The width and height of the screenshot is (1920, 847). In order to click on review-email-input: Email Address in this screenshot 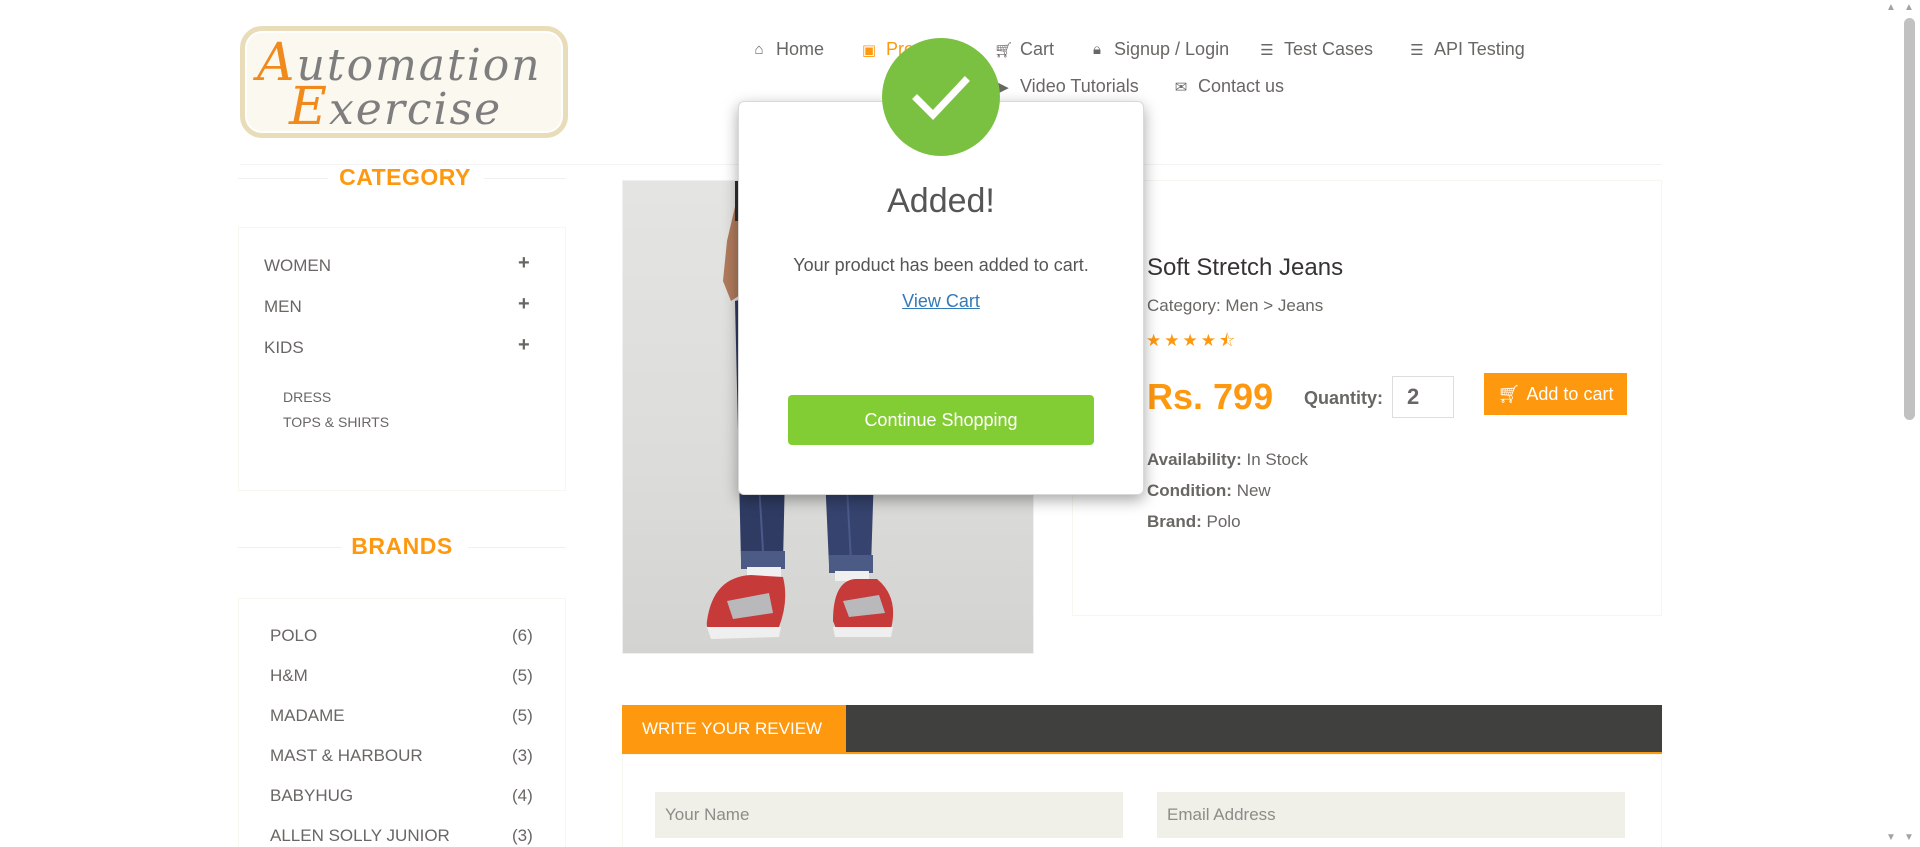, I will do `click(1391, 815)`.